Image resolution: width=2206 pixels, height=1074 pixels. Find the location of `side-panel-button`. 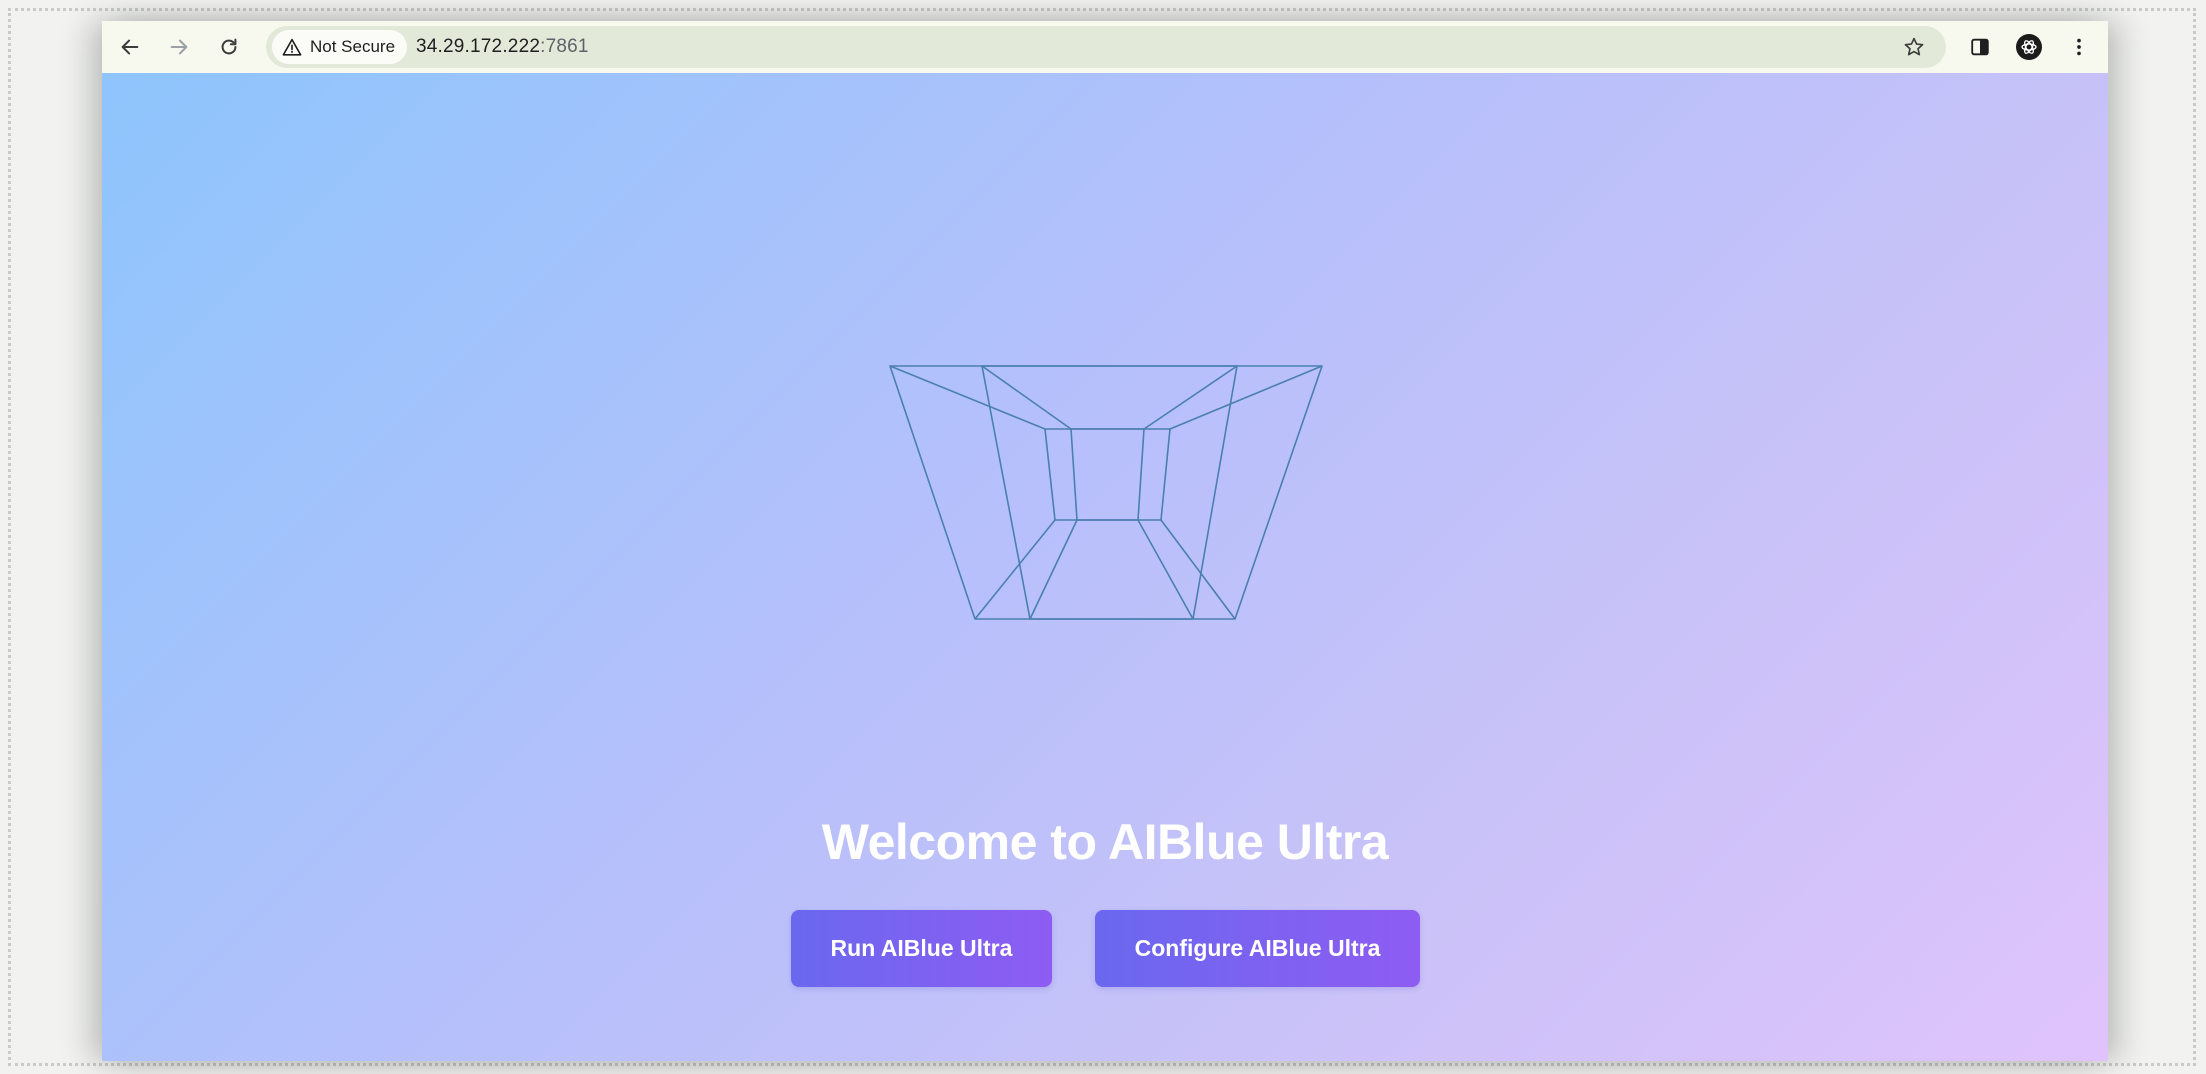

side-panel-button is located at coordinates (1980, 47).